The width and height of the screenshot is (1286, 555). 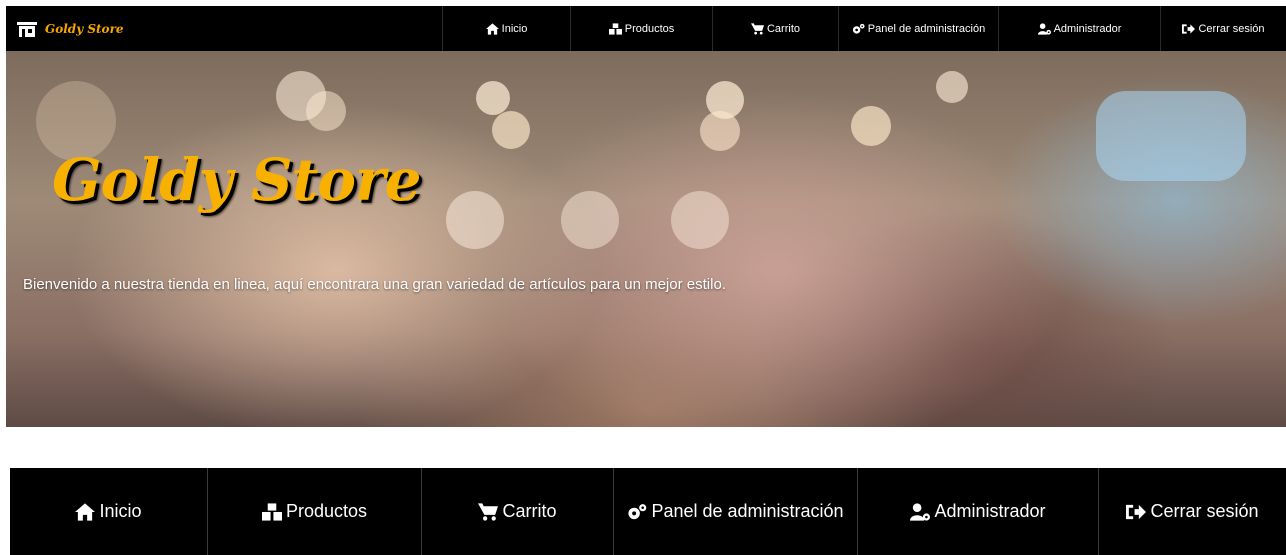 I want to click on store-icon, so click(x=27, y=29).